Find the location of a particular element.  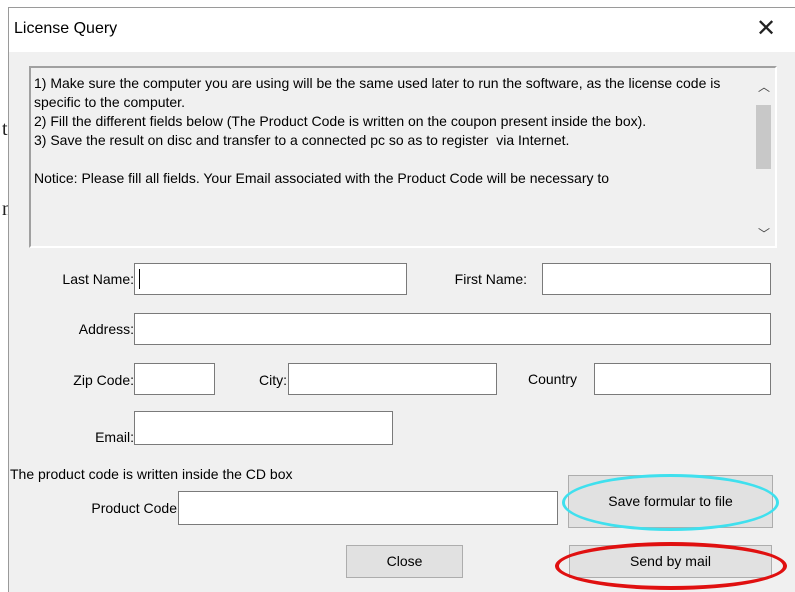

scroll-up-icon: ︿ is located at coordinates (764, 86).